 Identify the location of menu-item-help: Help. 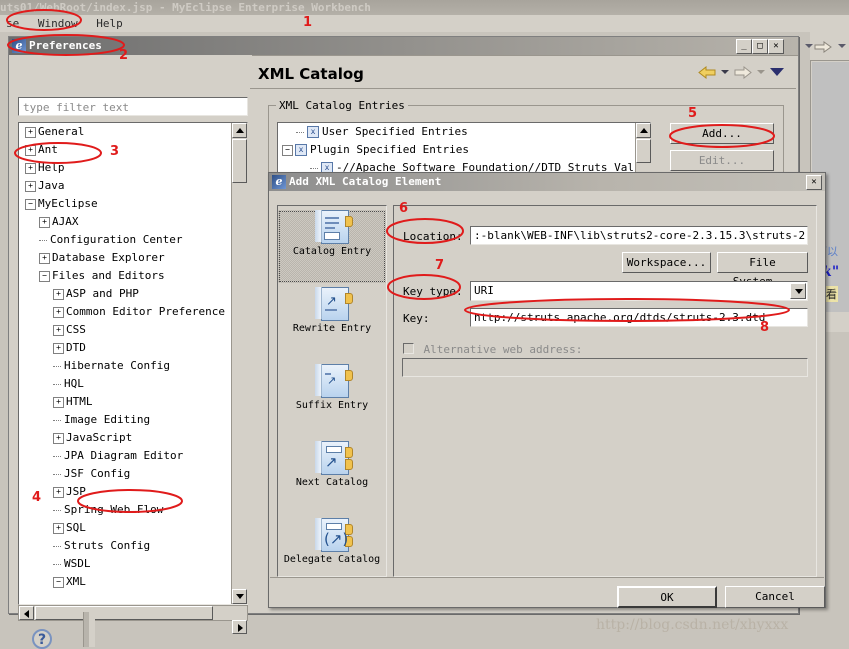
(109, 23).